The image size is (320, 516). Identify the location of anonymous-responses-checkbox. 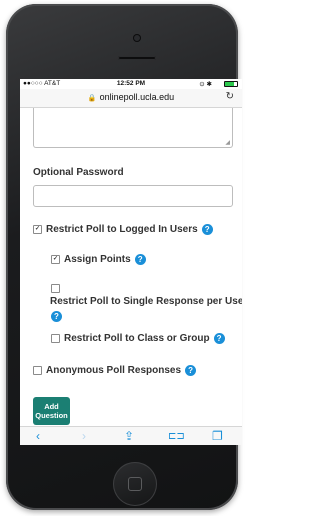
(37, 370).